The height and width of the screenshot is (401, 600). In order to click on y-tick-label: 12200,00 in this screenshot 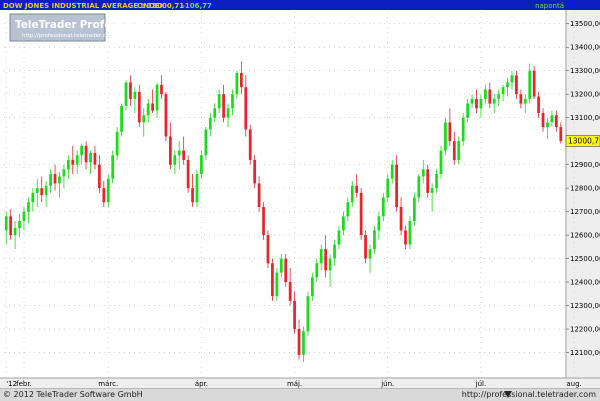, I will do `click(585, 330)`.